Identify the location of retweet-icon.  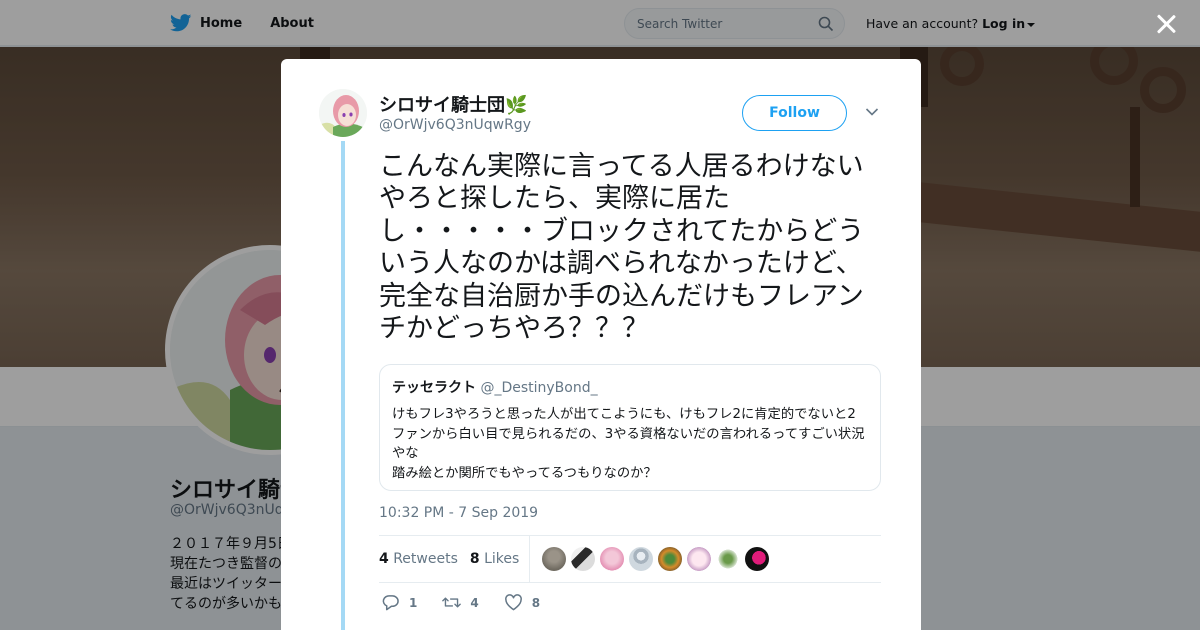
(452, 602).